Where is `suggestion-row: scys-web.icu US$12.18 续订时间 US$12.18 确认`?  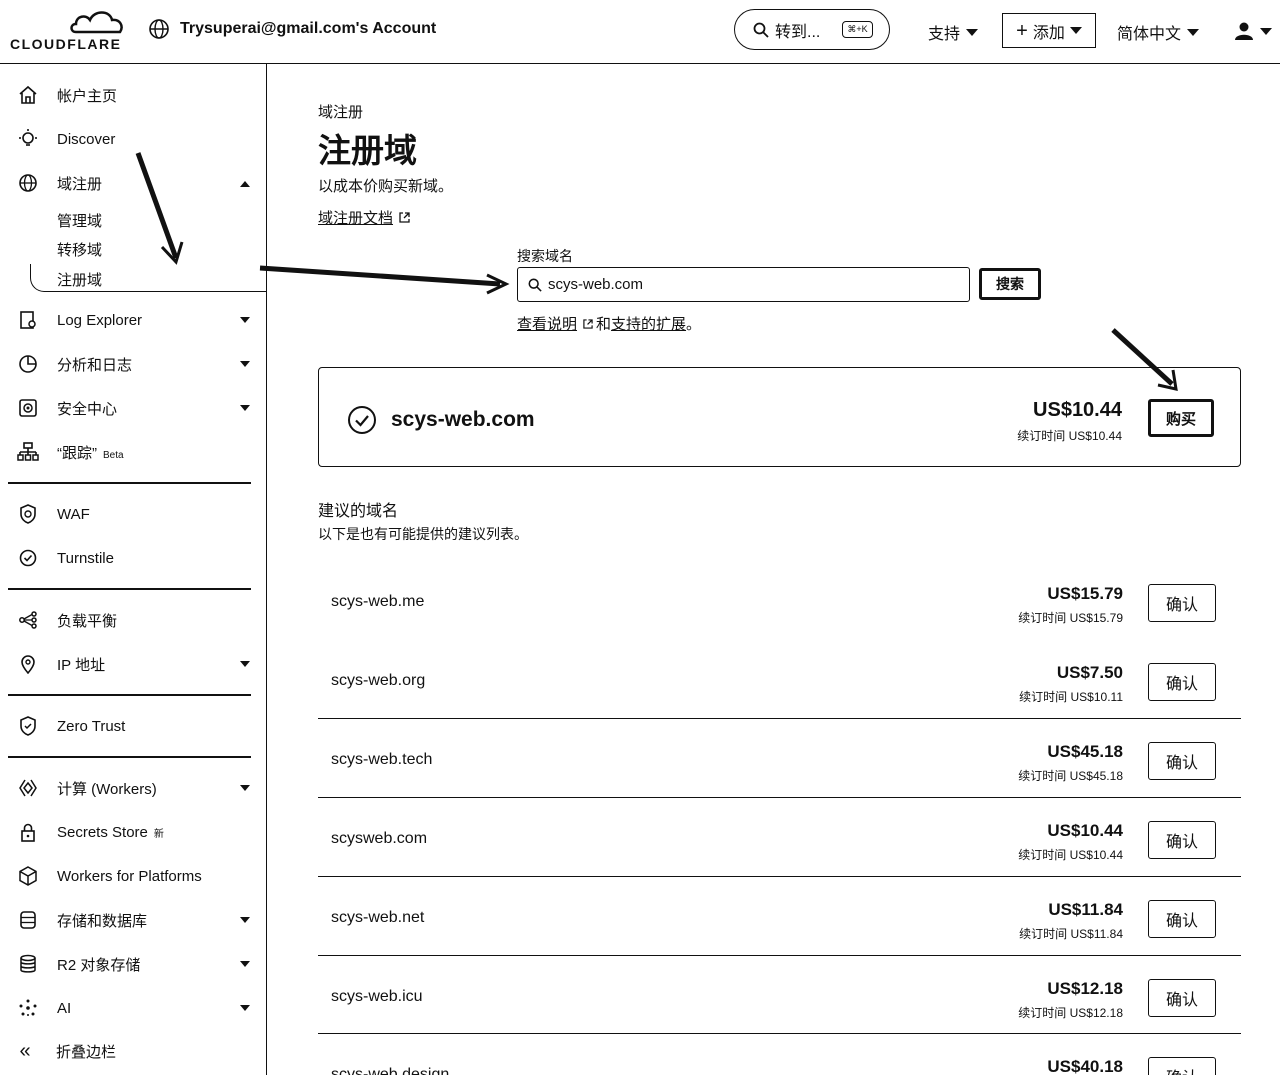
suggestion-row: scys-web.icu US$12.18 续订时间 US$12.18 确认 is located at coordinates (779, 994).